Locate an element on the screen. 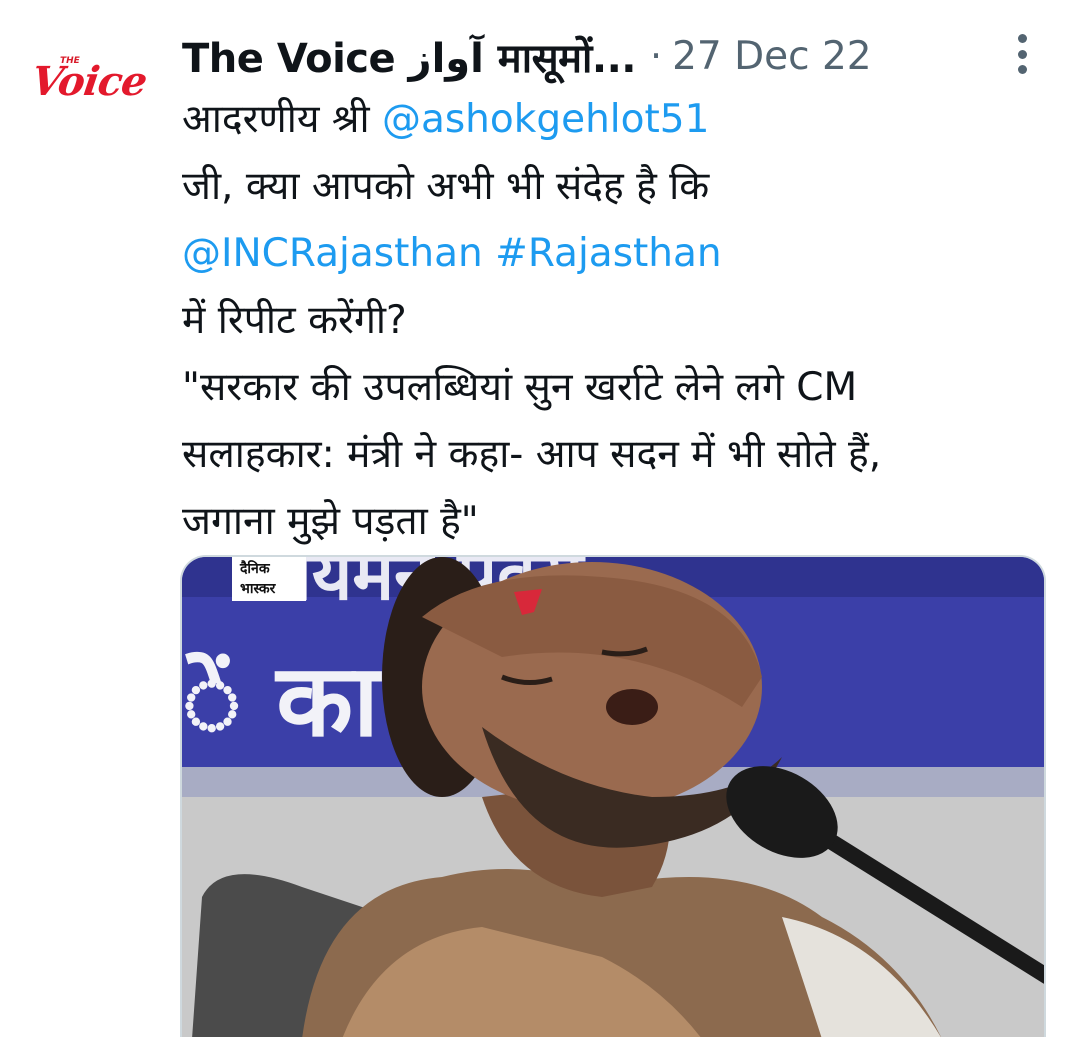 This screenshot has height=1037, width=1080. mention-link-incrajasthan: @INCRajasthan is located at coordinates (332, 253).